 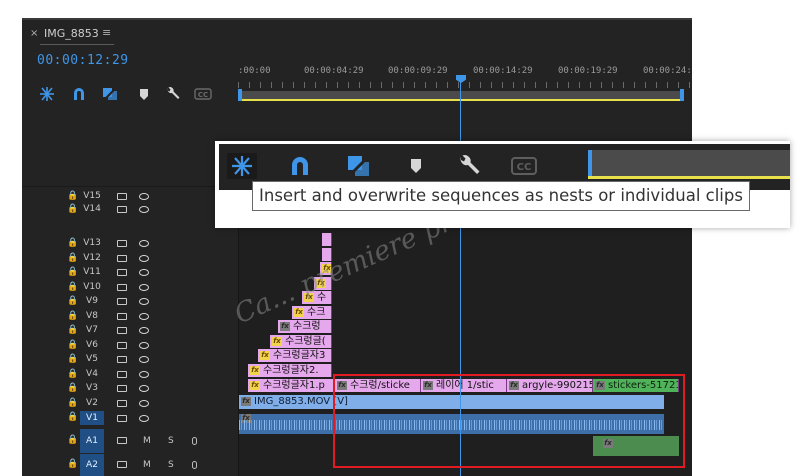 I want to click on track-name: V1, so click(x=92, y=418).